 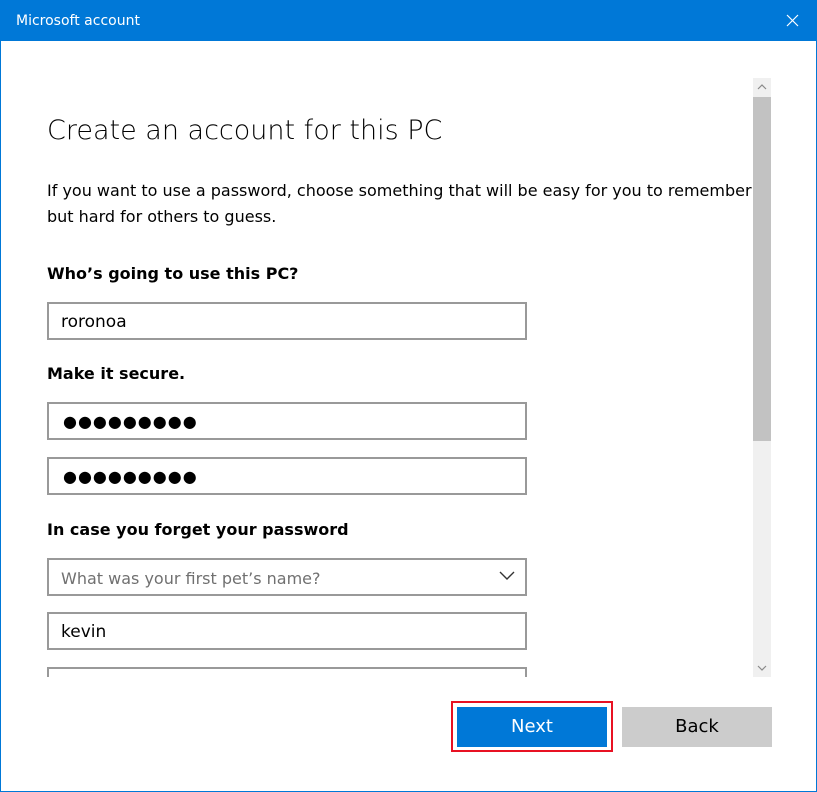 I want to click on back-button: Back, so click(x=697, y=727).